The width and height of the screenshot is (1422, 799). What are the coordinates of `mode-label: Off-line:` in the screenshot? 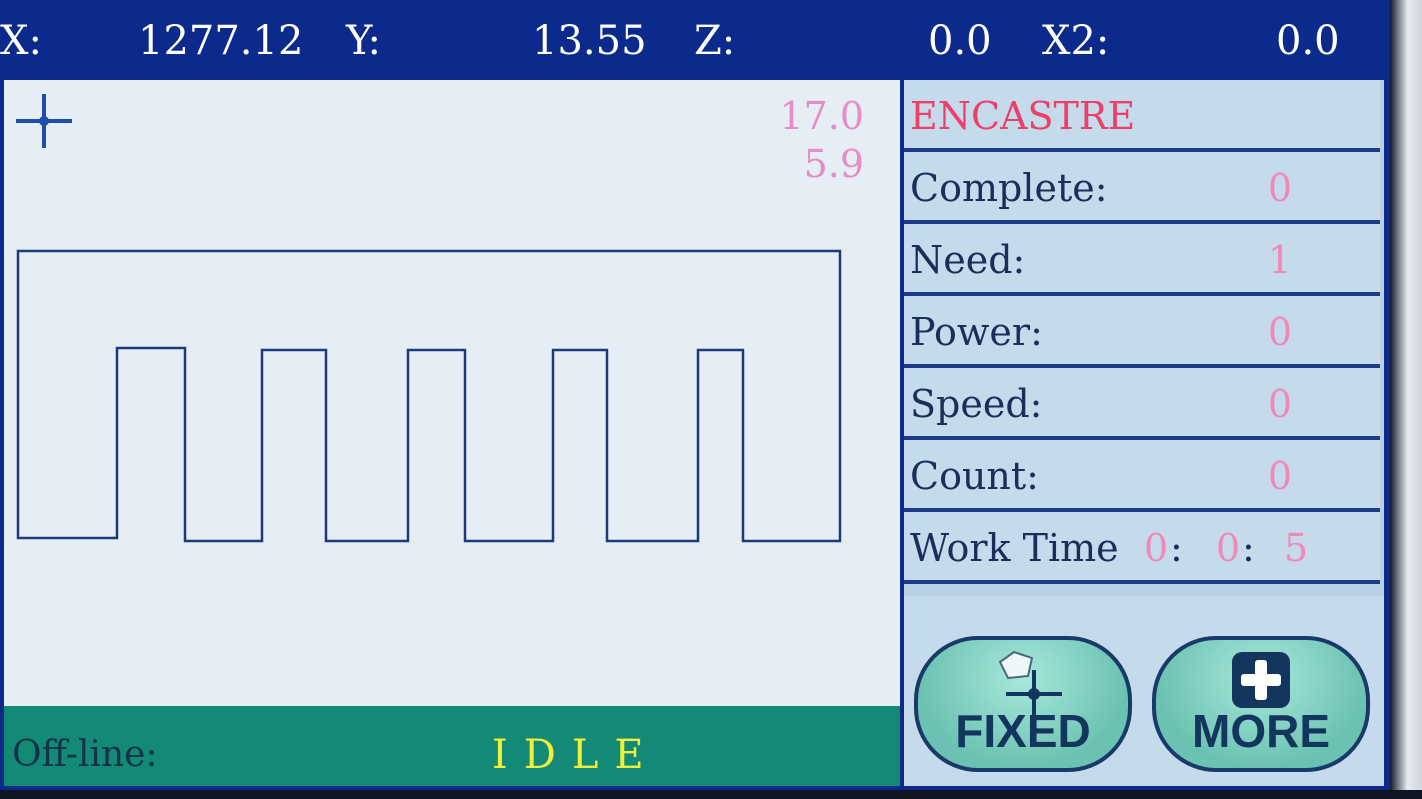 It's located at (85, 754).